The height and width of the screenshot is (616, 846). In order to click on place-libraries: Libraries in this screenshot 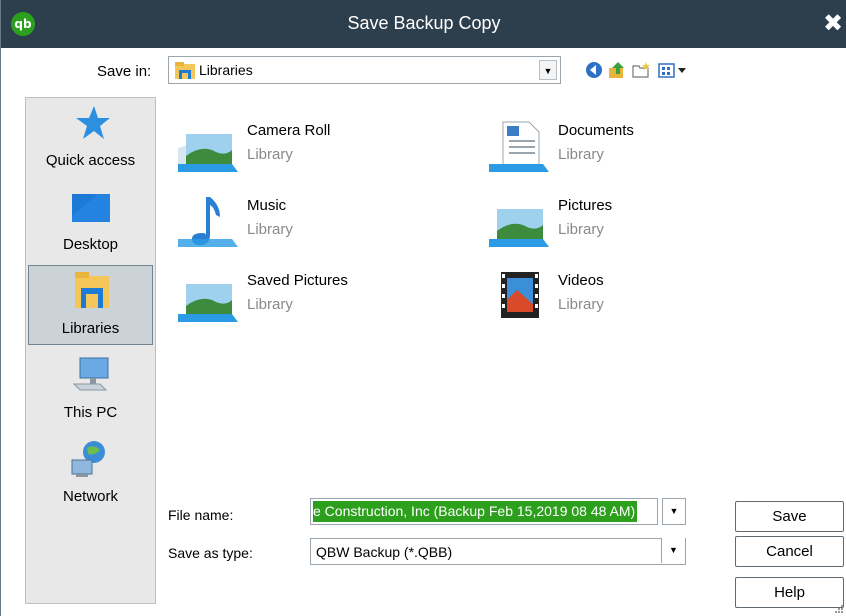, I will do `click(90, 305)`.